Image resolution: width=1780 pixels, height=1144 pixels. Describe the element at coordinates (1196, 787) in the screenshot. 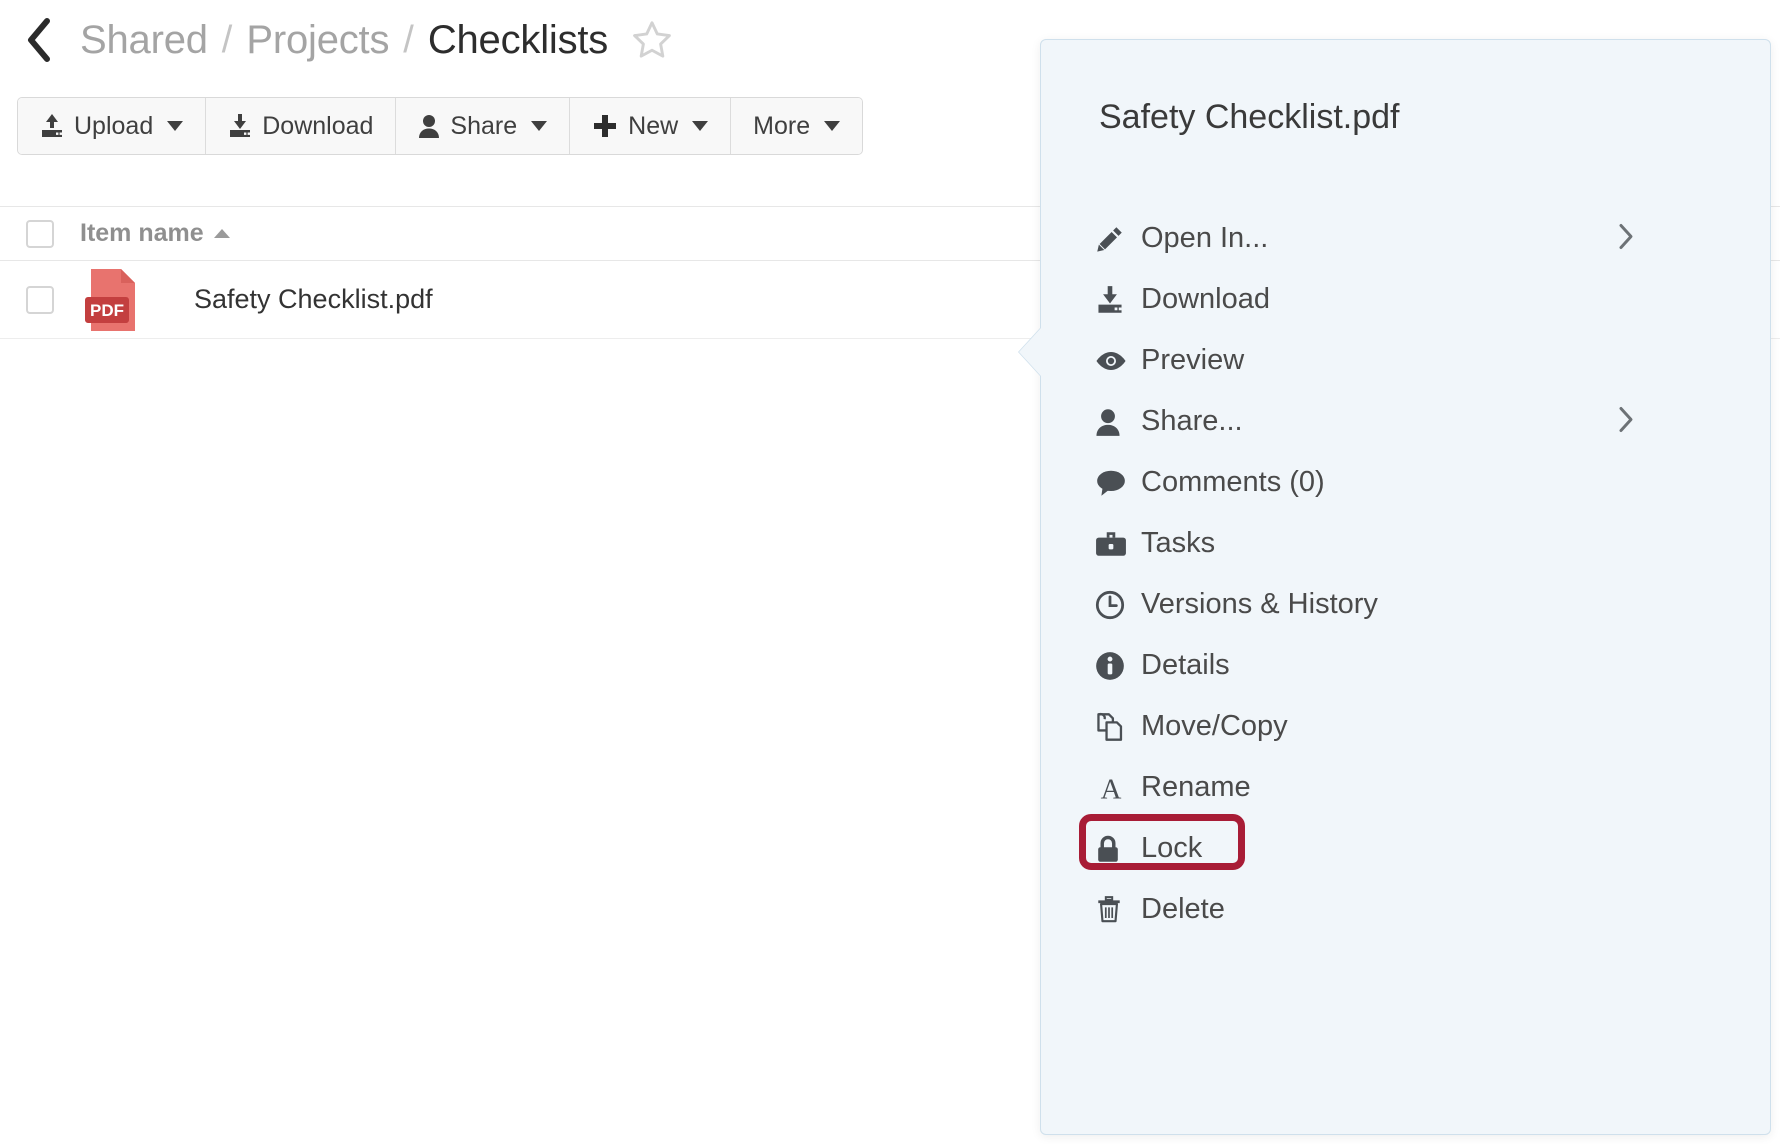

I see `menu-item-label: Rename` at that location.